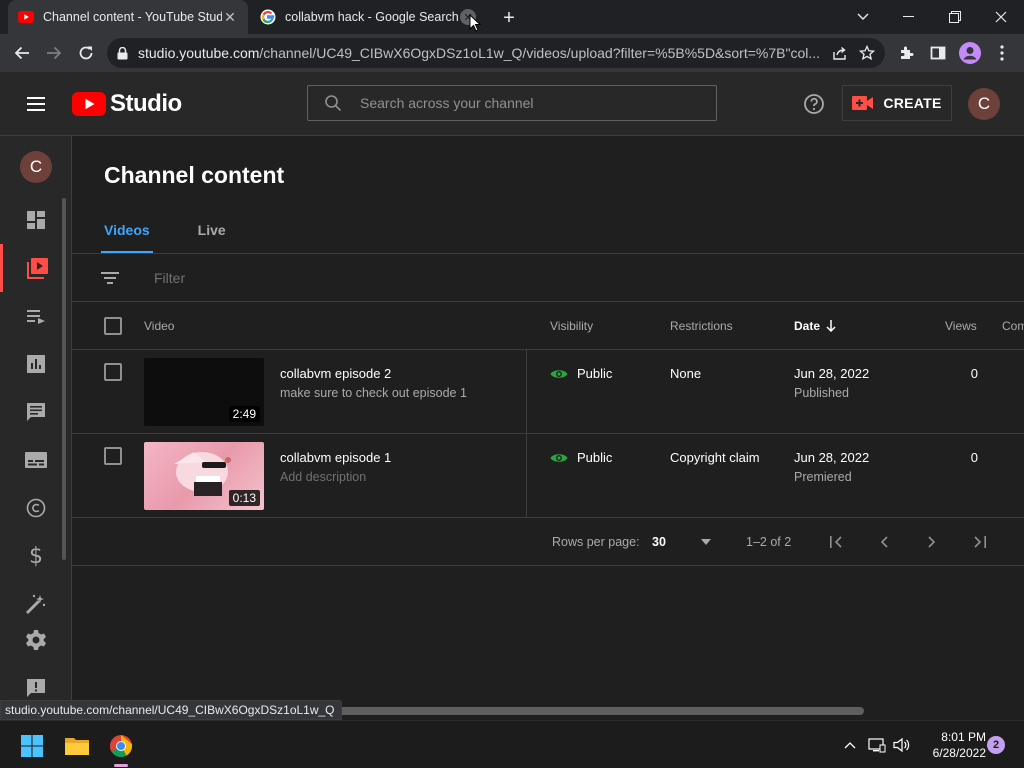 The image size is (1024, 768). Describe the element at coordinates (113, 326) in the screenshot. I see `select-all-checkbox` at that location.